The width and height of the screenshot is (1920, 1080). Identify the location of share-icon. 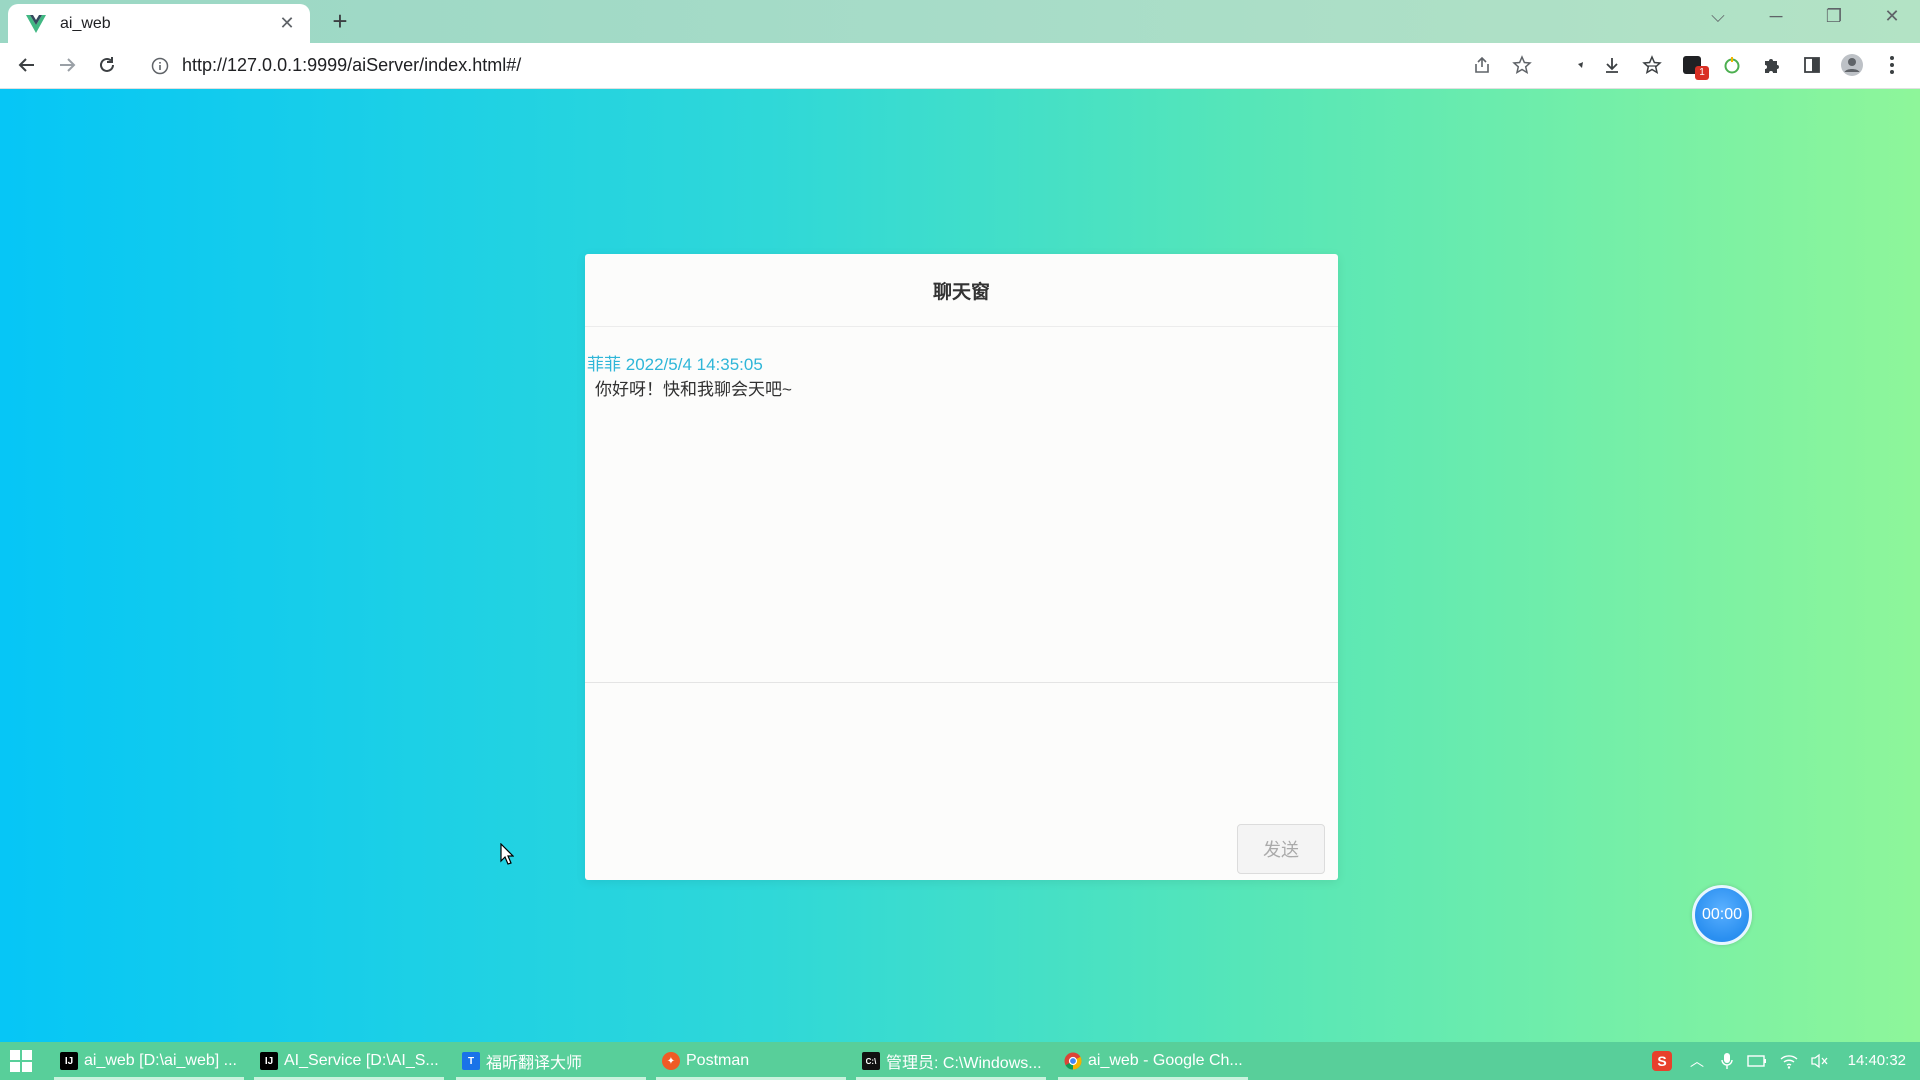
(1482, 65).